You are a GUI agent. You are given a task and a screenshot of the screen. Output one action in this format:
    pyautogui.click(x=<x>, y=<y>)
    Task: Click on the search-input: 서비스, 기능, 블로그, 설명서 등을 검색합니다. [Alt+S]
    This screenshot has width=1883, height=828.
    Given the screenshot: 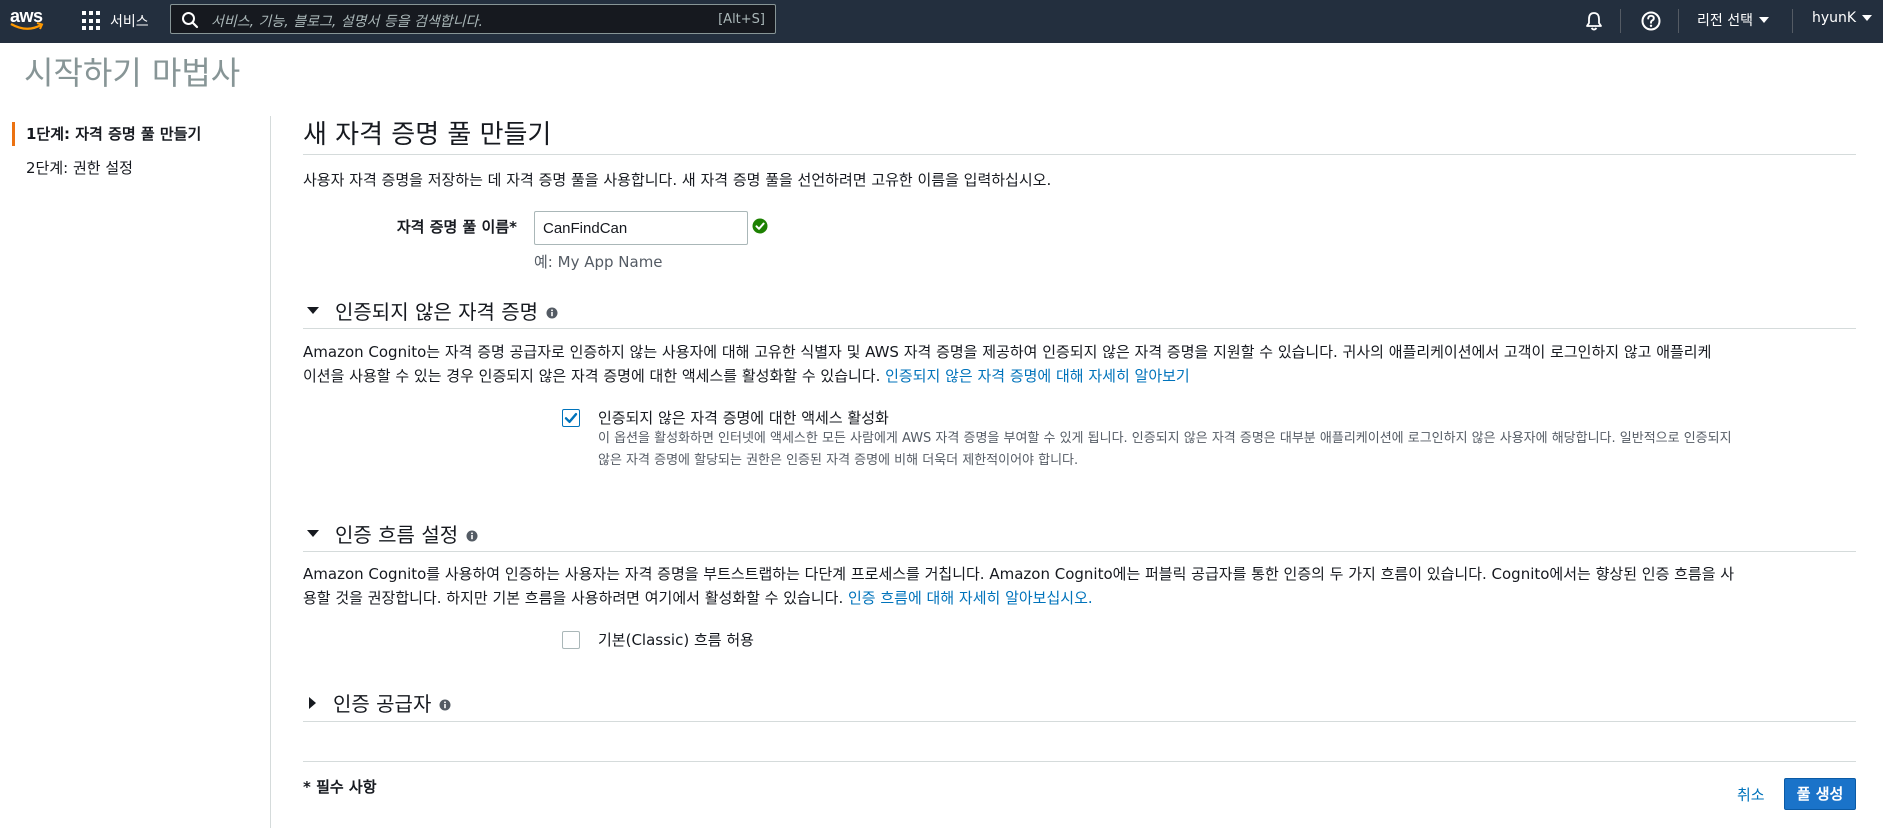 What is the action you would take?
    pyautogui.click(x=473, y=19)
    